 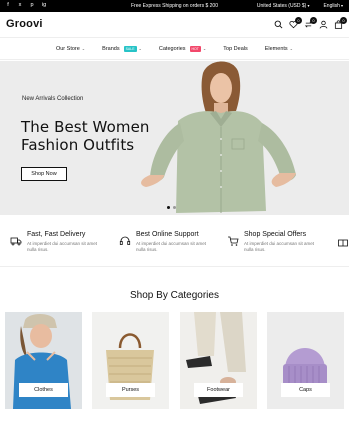 I want to click on sale-tag-badge: SALE, so click(x=130, y=48).